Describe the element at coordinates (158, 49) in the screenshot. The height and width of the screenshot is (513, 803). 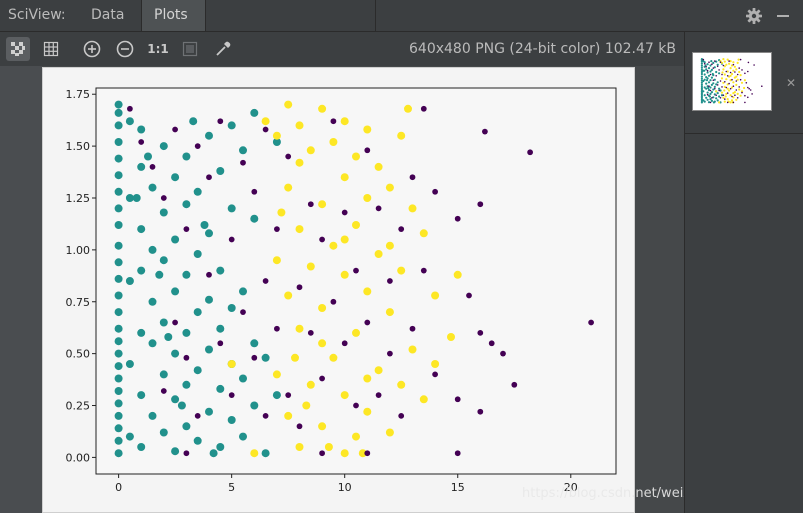
I see `actual-size-button: 1:1` at that location.